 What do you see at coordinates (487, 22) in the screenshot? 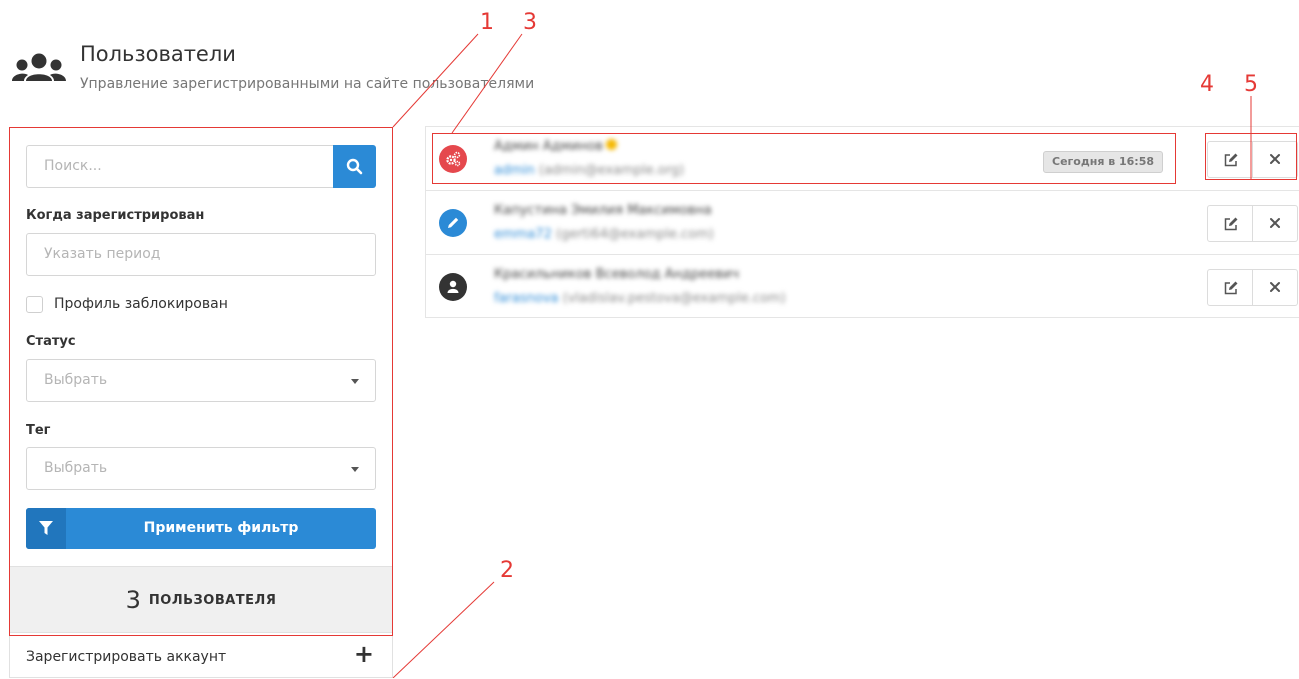
I see `annotation-label-1: 1` at bounding box center [487, 22].